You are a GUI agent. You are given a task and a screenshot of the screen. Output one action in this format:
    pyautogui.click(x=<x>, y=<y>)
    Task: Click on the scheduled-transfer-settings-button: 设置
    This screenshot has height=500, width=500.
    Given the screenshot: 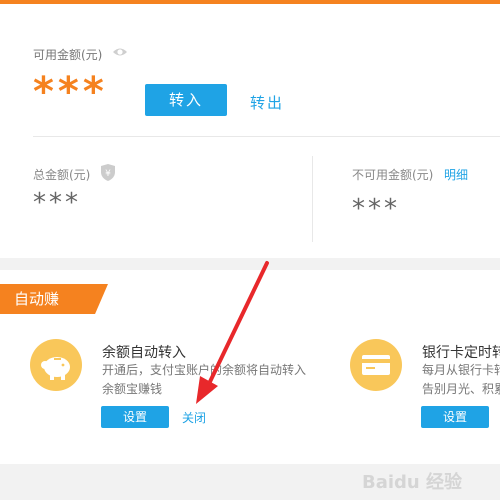 What is the action you would take?
    pyautogui.click(x=455, y=417)
    